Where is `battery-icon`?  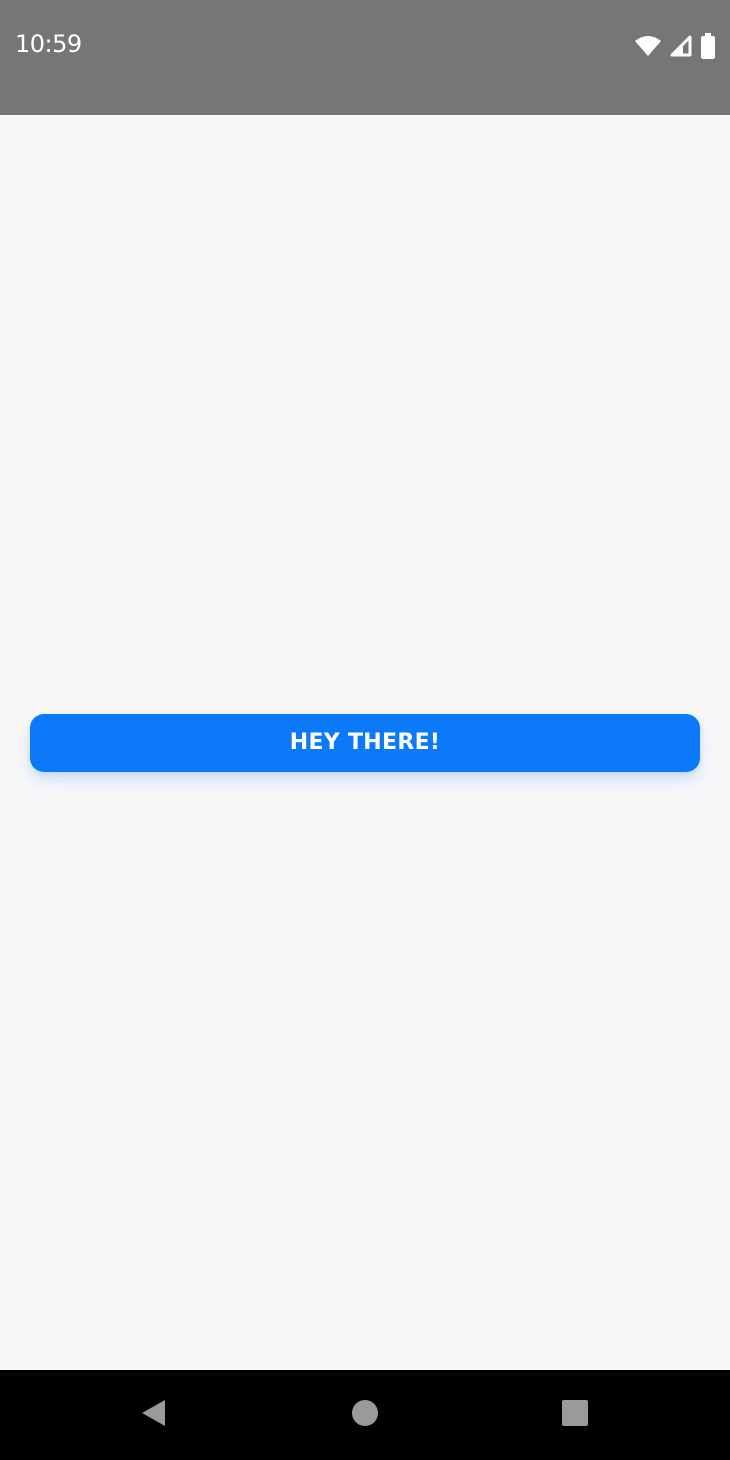 battery-icon is located at coordinates (708, 46).